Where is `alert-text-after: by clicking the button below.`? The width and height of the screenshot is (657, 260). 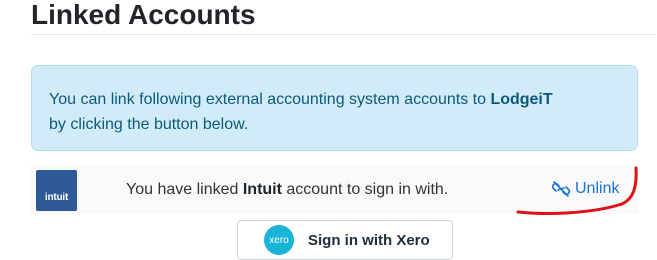
alert-text-after: by clicking the button below. is located at coordinates (149, 124).